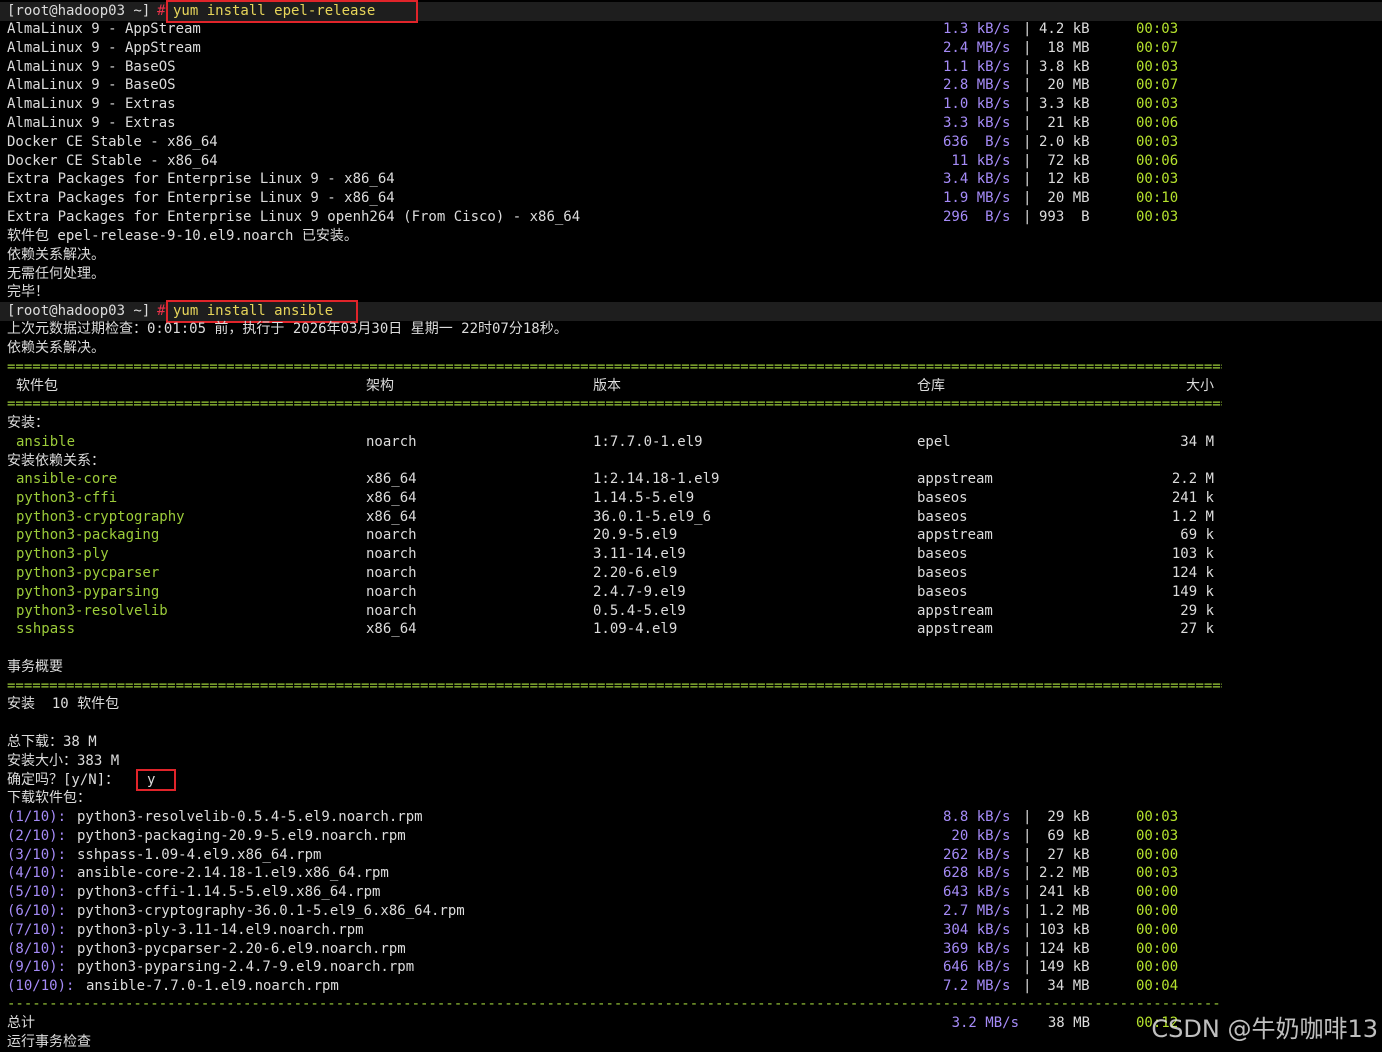 The width and height of the screenshot is (1382, 1052). What do you see at coordinates (1192, 497) in the screenshot?
I see `package-size: 241 k` at bounding box center [1192, 497].